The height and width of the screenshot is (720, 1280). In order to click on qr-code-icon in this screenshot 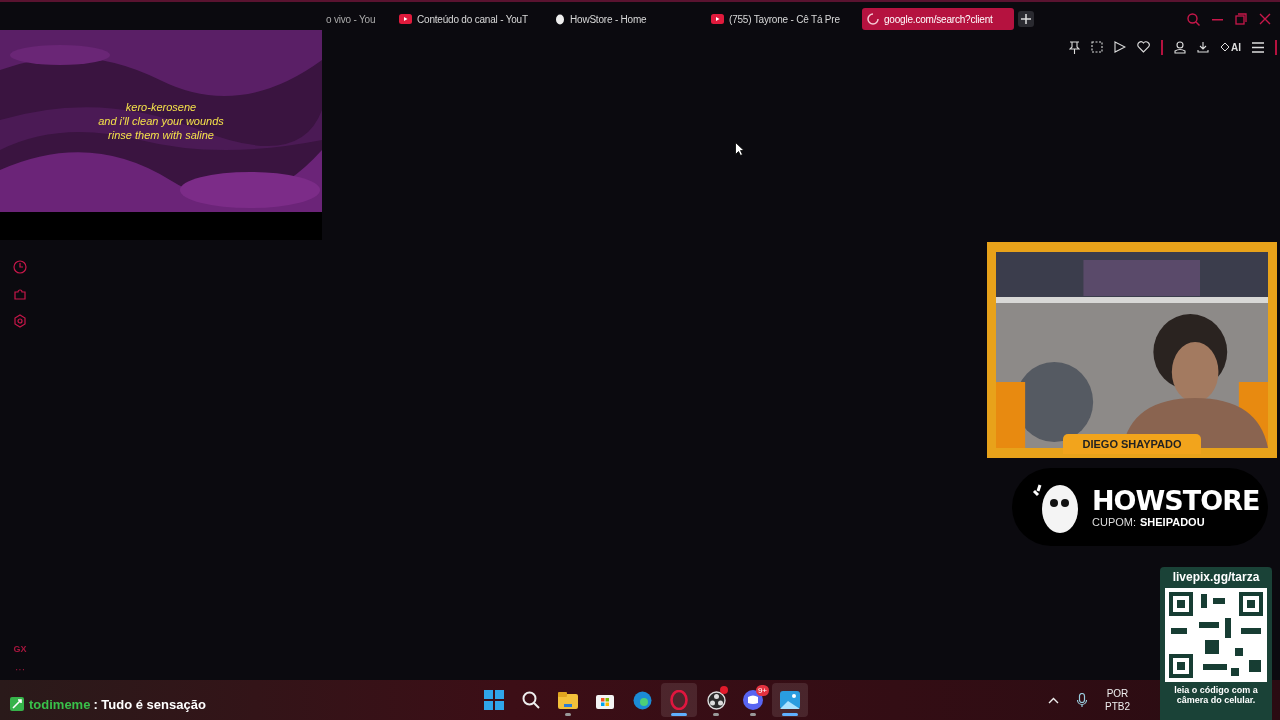, I will do `click(1216, 635)`.